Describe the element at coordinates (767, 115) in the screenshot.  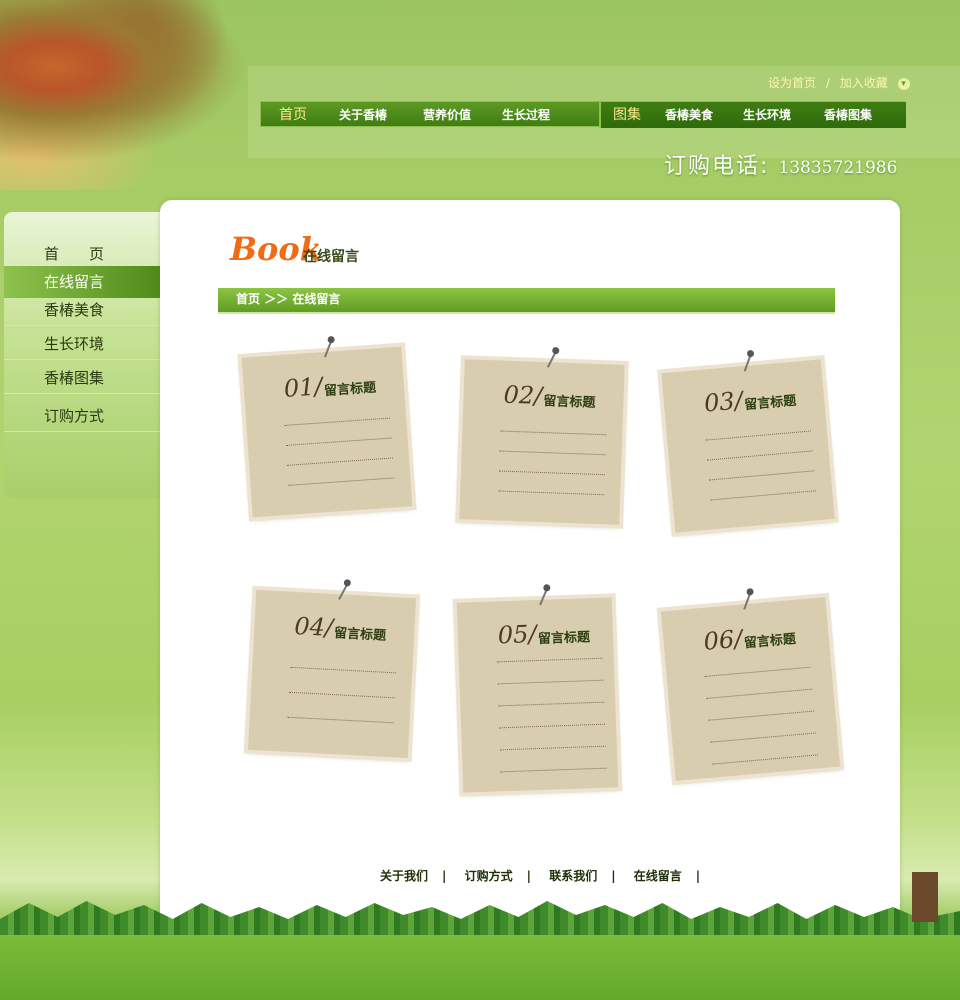
I see `nav-environment: 生长环境` at that location.